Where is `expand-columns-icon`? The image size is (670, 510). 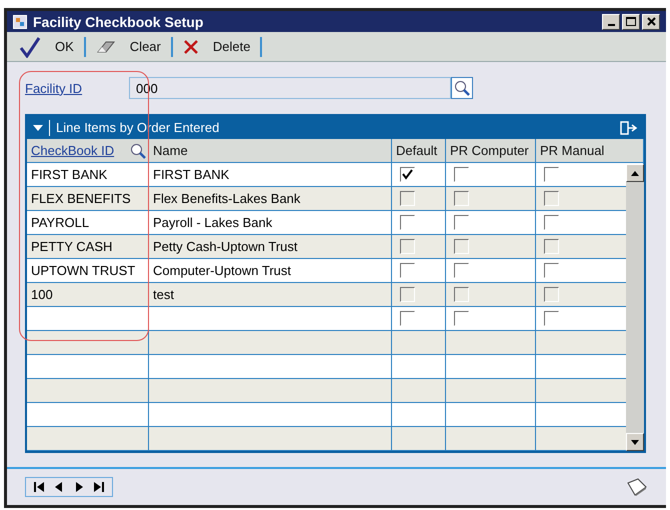
expand-columns-icon is located at coordinates (629, 127).